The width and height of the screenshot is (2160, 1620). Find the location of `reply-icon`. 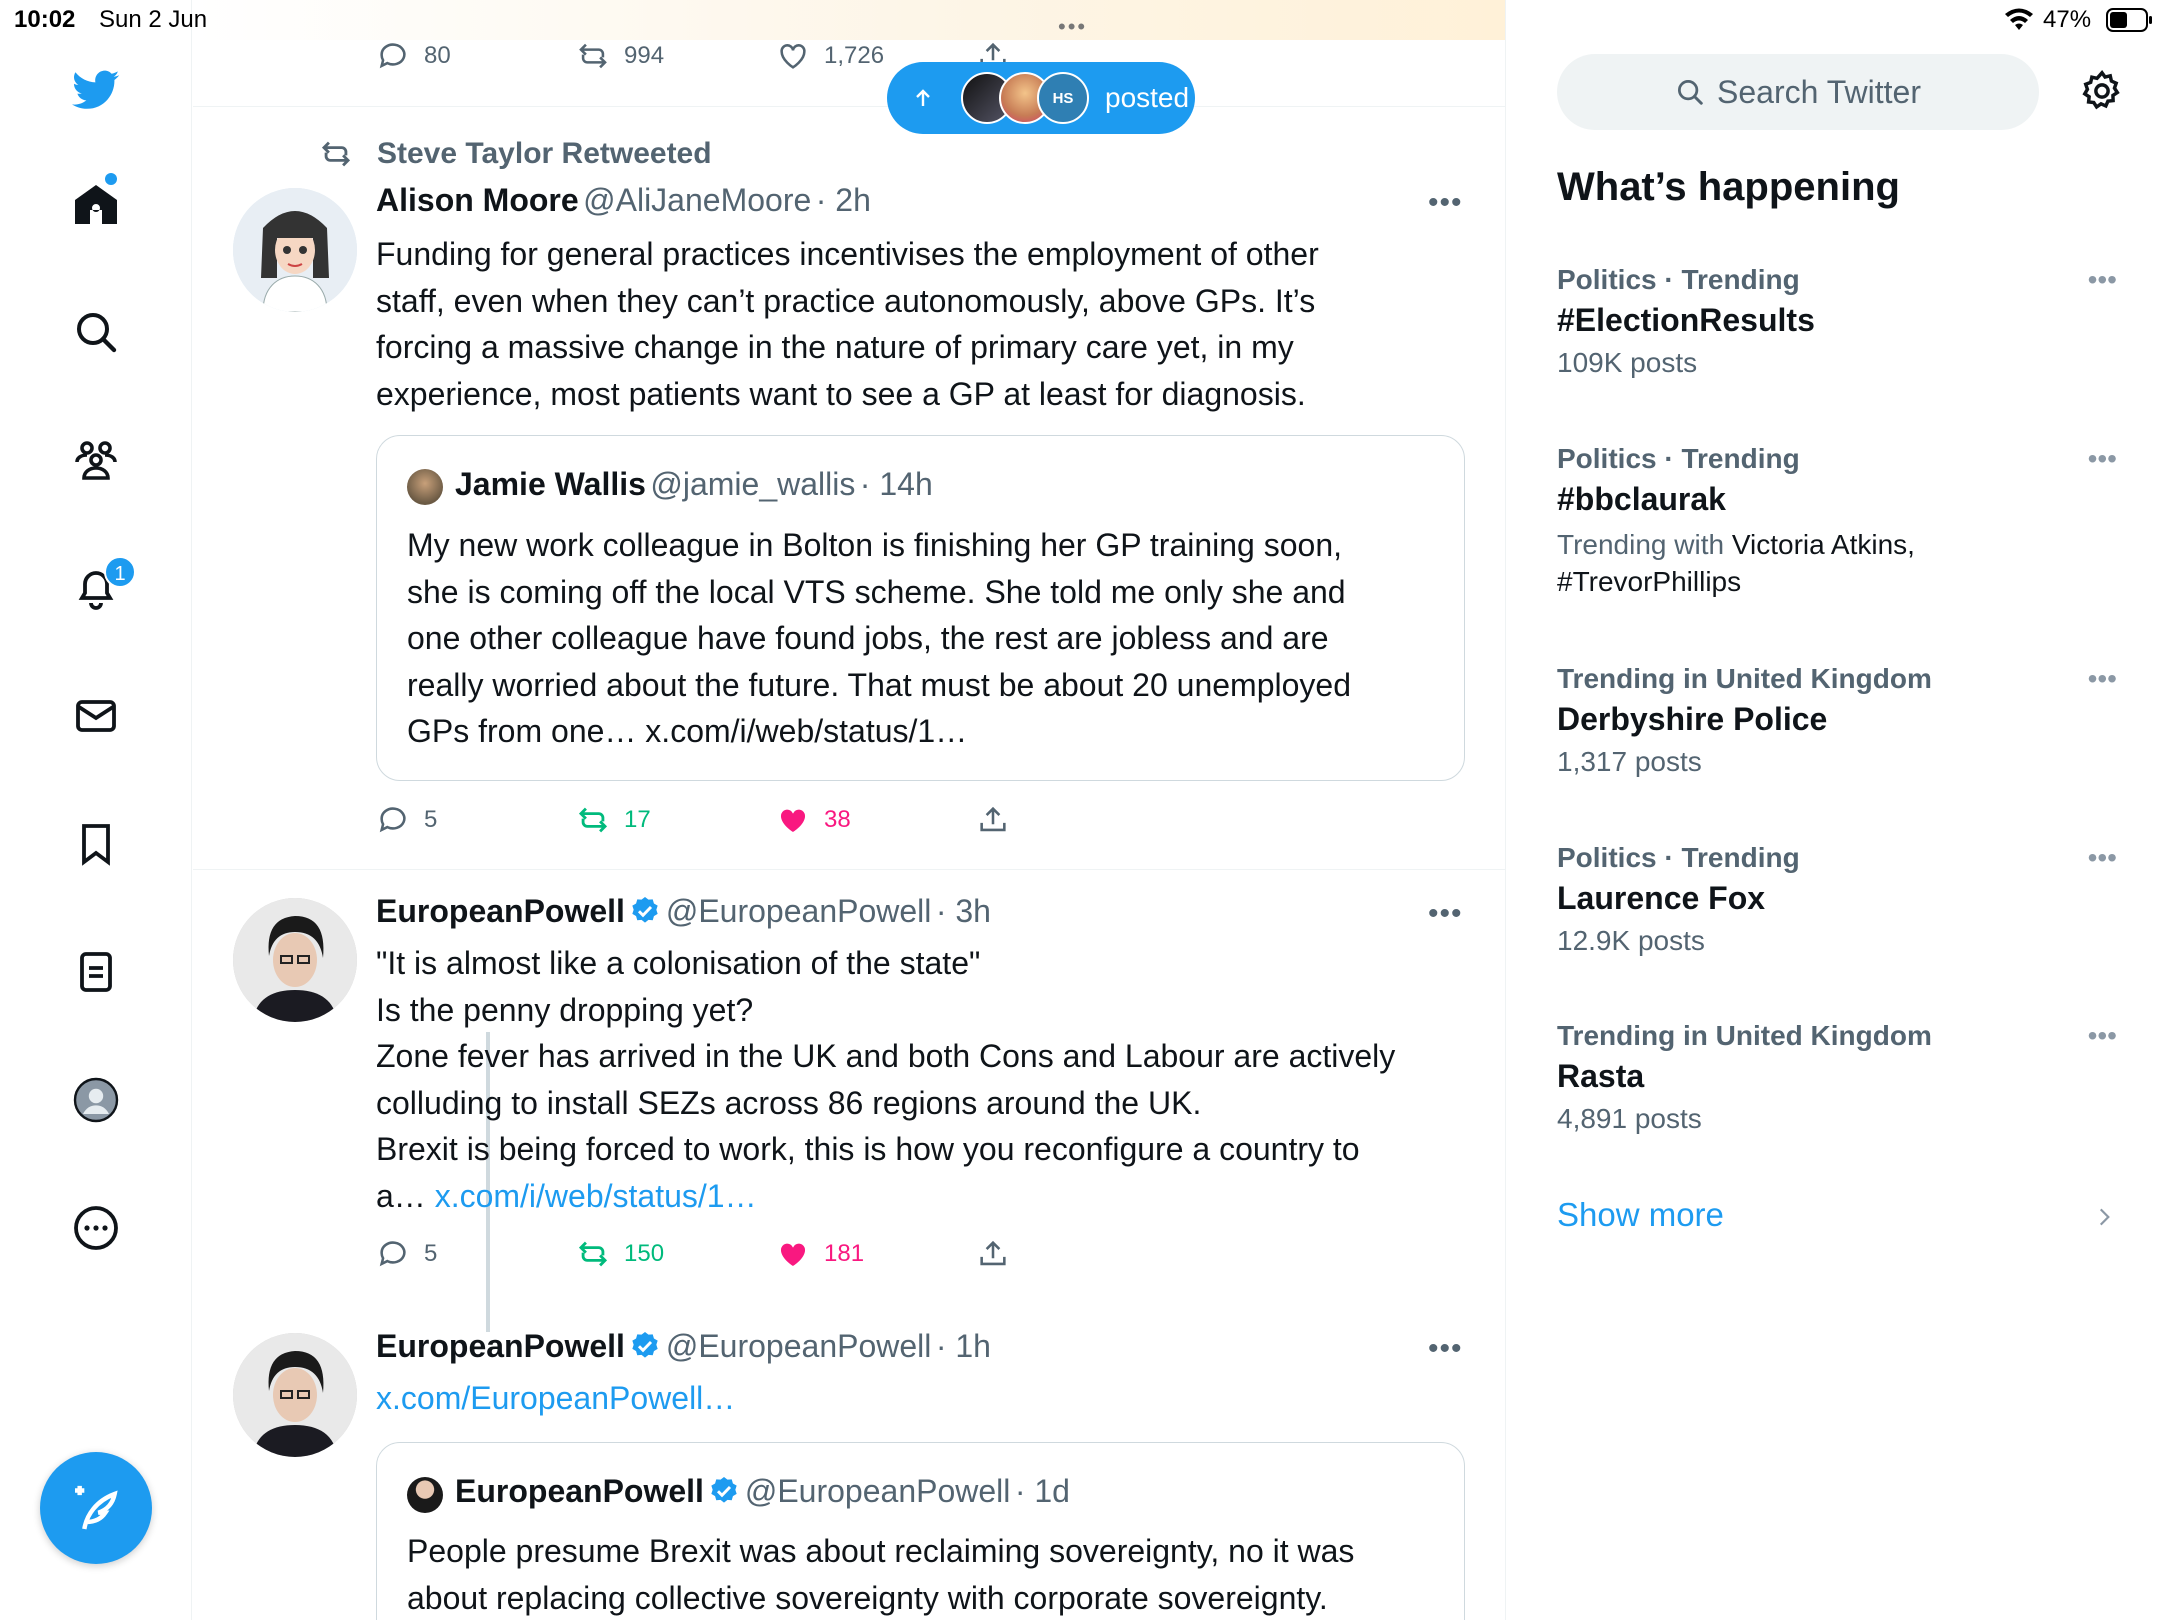

reply-icon is located at coordinates (392, 1254).